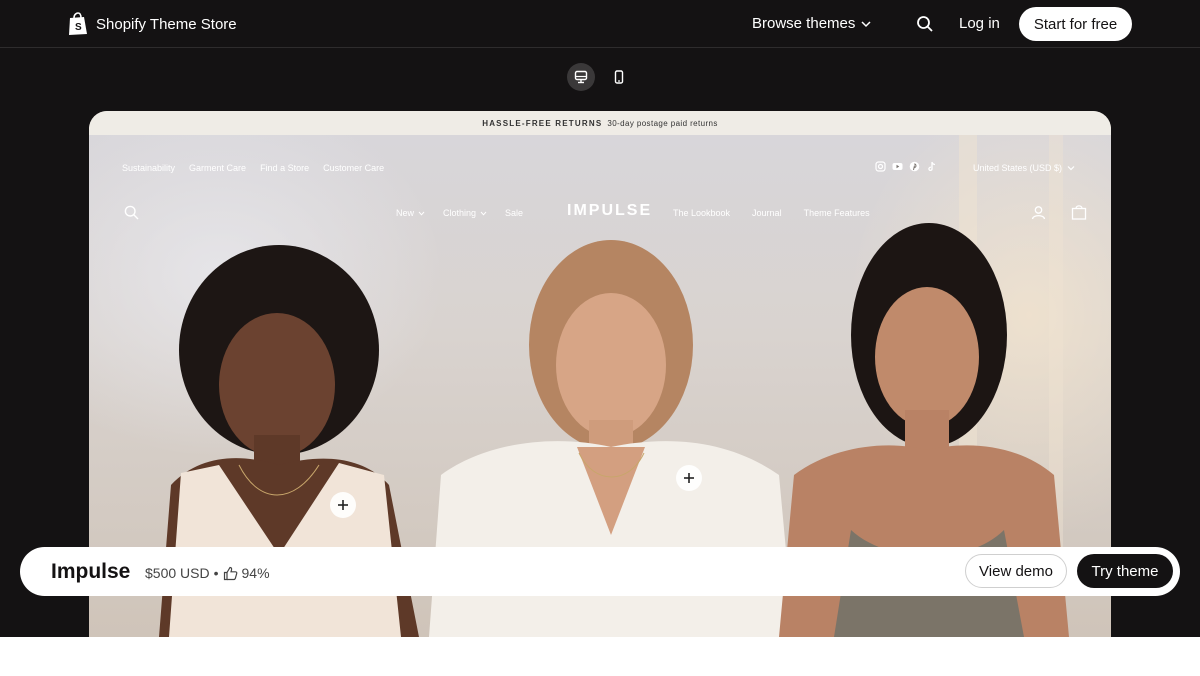  Describe the element at coordinates (1125, 571) in the screenshot. I see `try-theme-button: Try theme` at that location.